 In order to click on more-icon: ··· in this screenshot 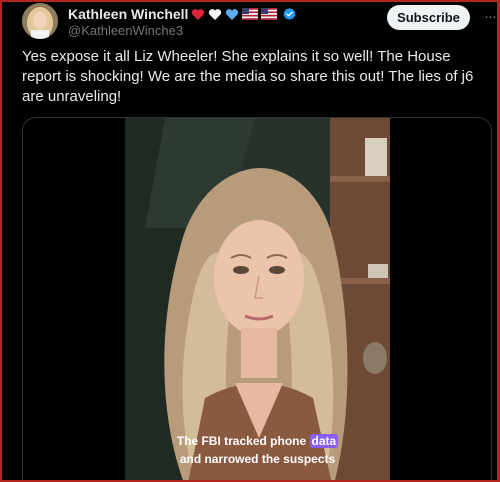, I will do `click(489, 16)`.